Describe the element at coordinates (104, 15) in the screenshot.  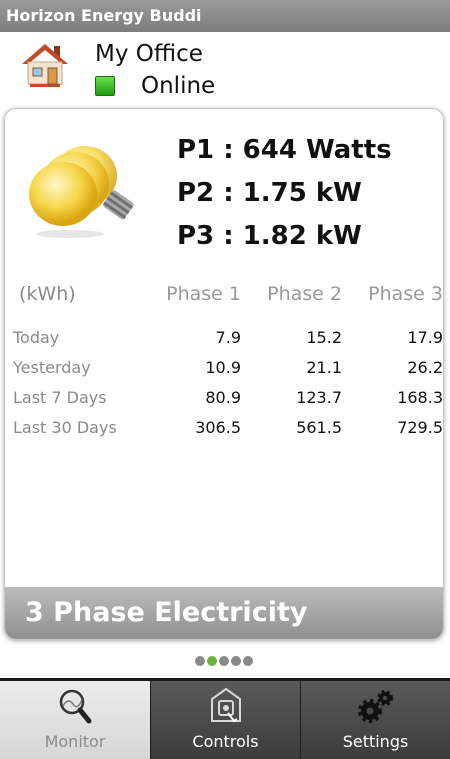
I see `app-title: Horizon Energy Buddi` at that location.